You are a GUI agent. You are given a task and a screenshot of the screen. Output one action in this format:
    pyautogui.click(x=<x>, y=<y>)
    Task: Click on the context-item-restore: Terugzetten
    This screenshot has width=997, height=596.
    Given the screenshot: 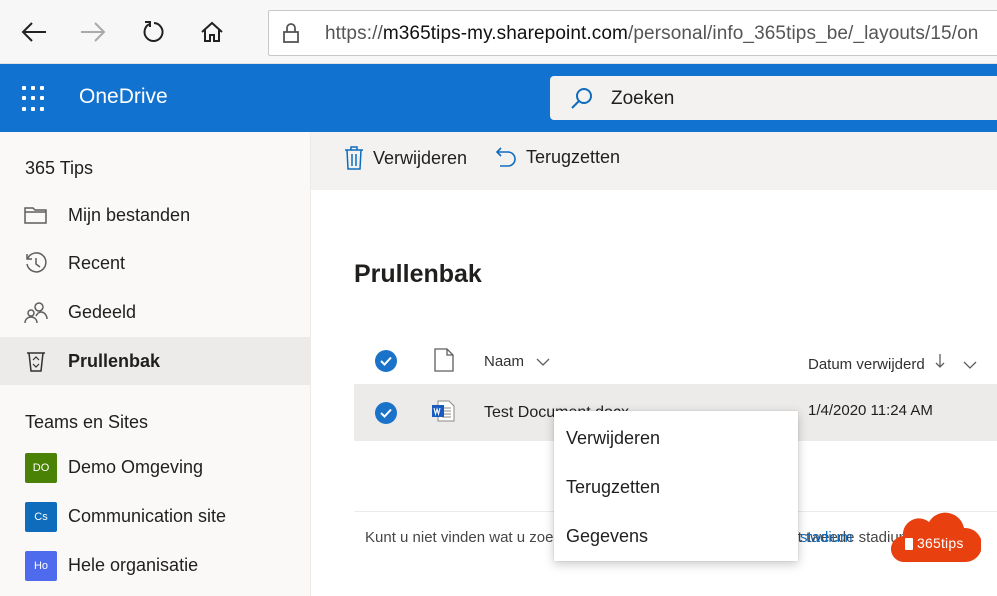 What is the action you would take?
    pyautogui.click(x=676, y=487)
    